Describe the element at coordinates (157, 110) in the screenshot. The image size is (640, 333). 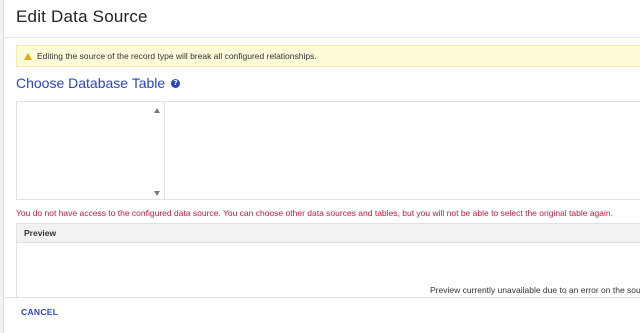
I see `scroll-up-arrow-icon` at that location.